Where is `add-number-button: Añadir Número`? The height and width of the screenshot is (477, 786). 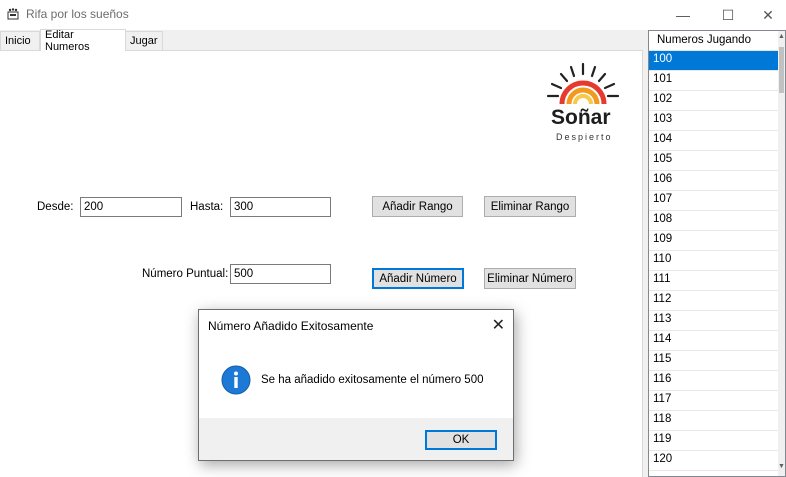 add-number-button: Añadir Número is located at coordinates (418, 278).